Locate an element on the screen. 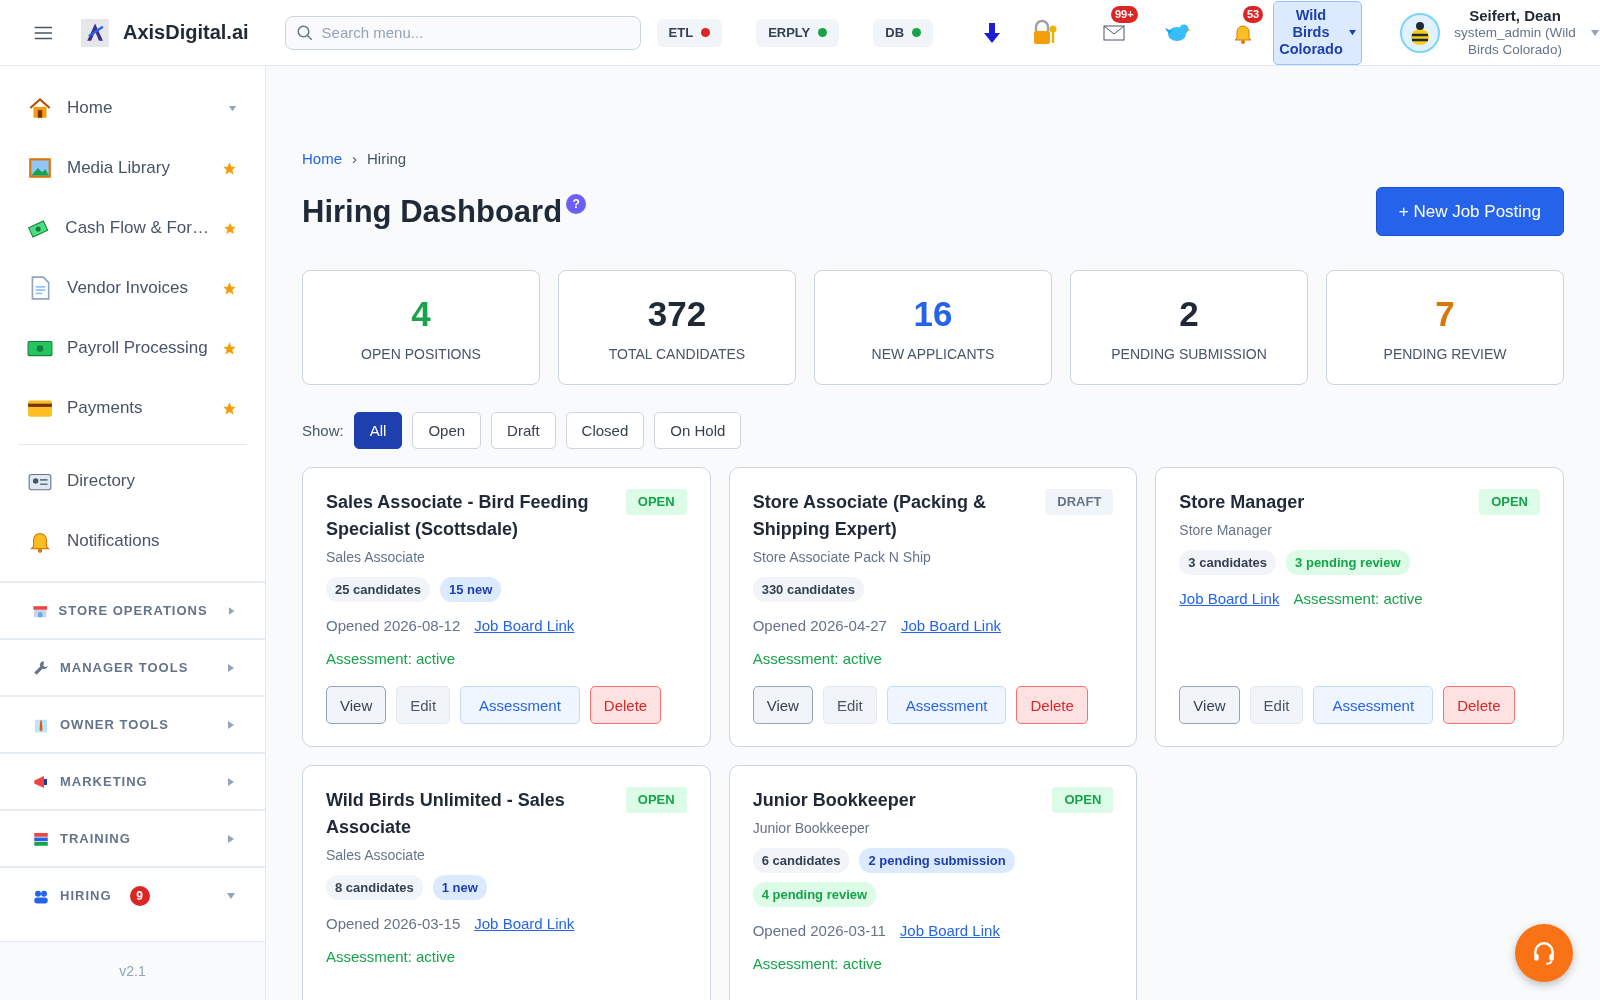 The width and height of the screenshot is (1600, 1000). sidebar-item: Vendor Invoices is located at coordinates (132, 288).